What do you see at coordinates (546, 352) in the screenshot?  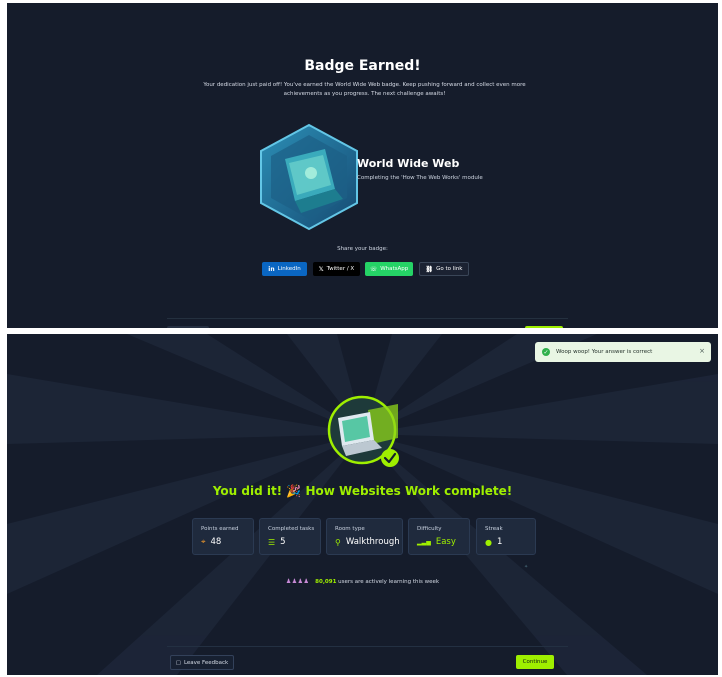 I see `check-circle-icon: ✓` at bounding box center [546, 352].